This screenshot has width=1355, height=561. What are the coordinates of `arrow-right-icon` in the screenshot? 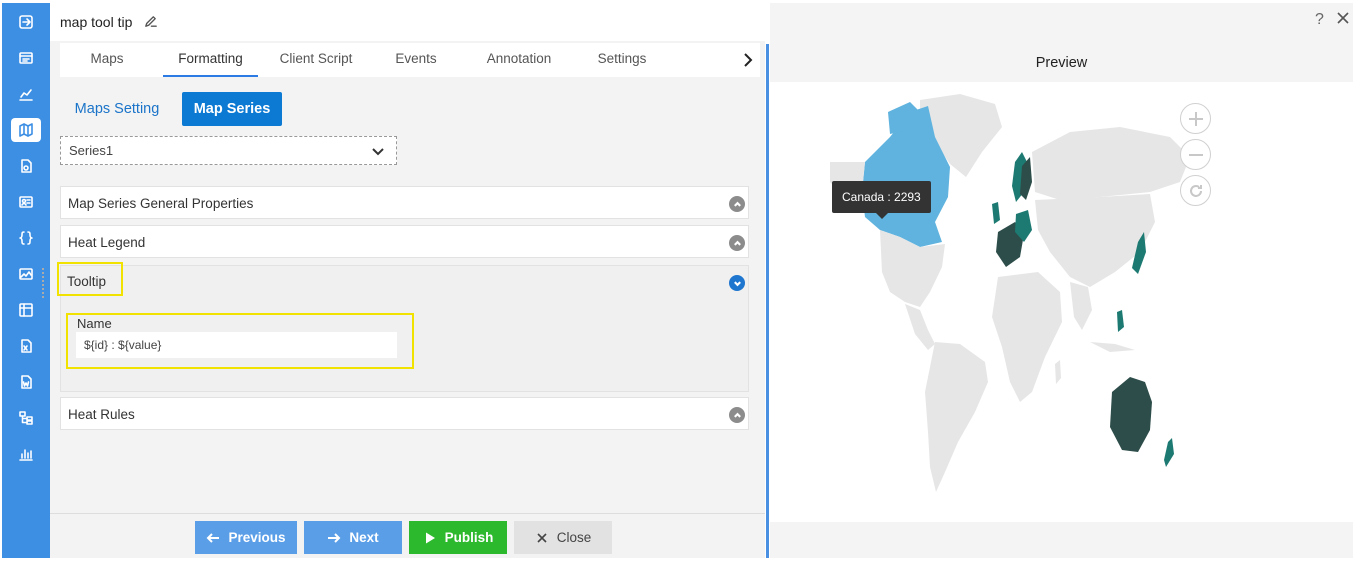 It's located at (334, 537).